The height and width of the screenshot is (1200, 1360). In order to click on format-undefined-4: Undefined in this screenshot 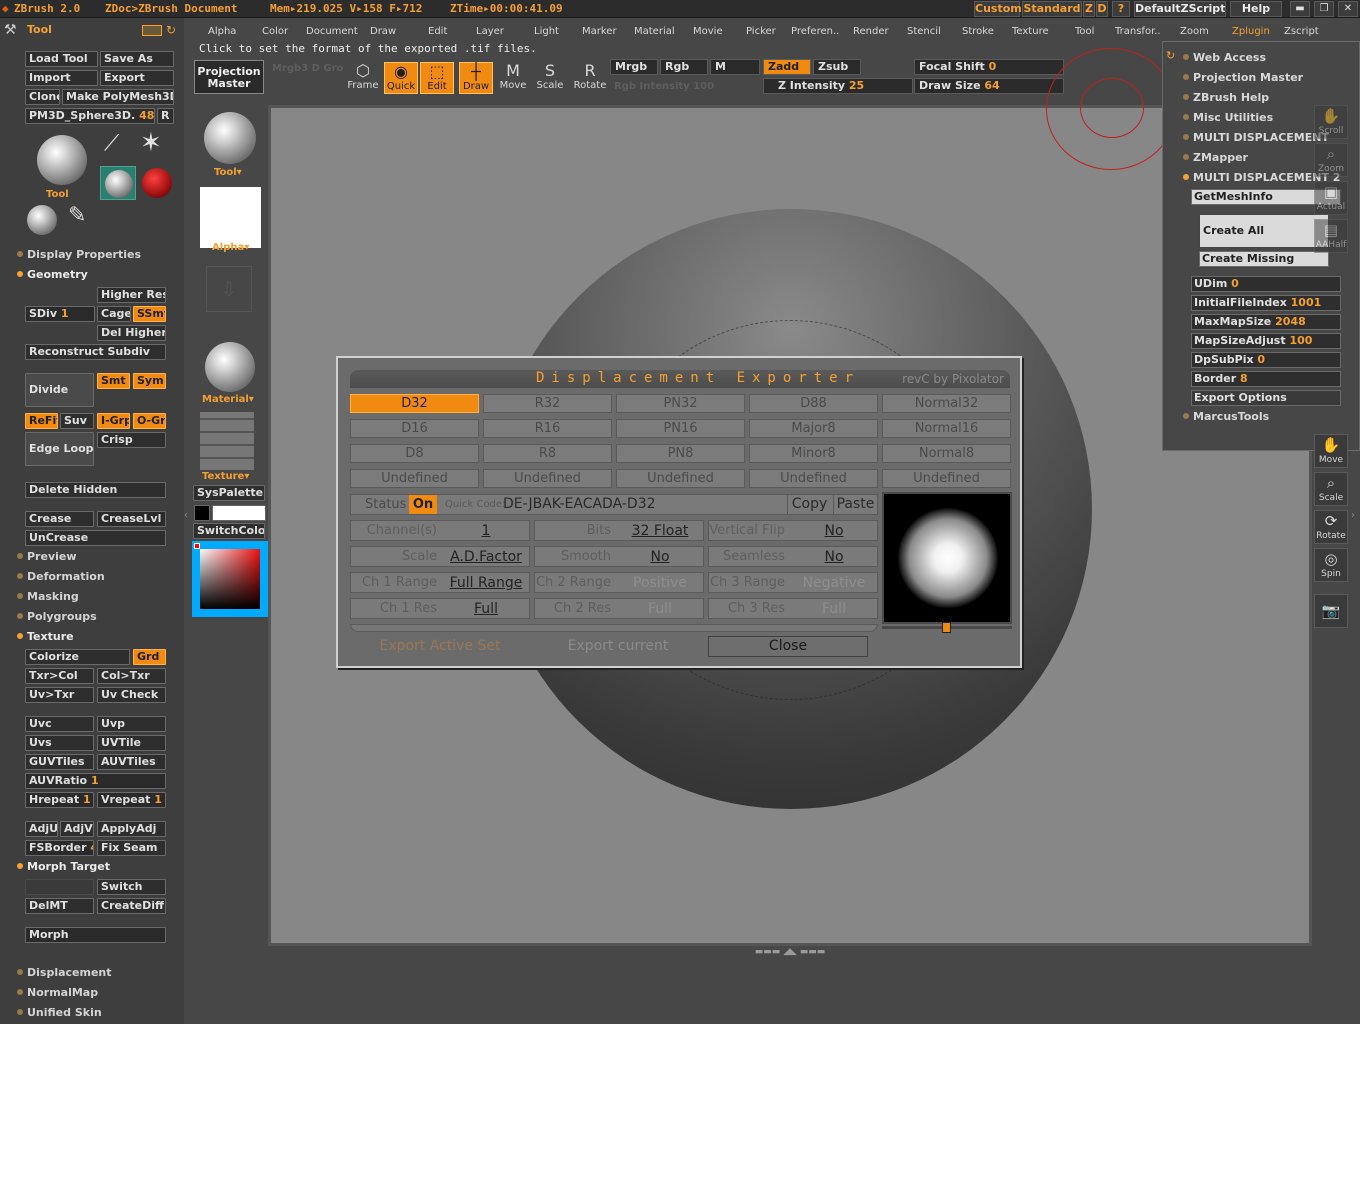, I will do `click(813, 478)`.